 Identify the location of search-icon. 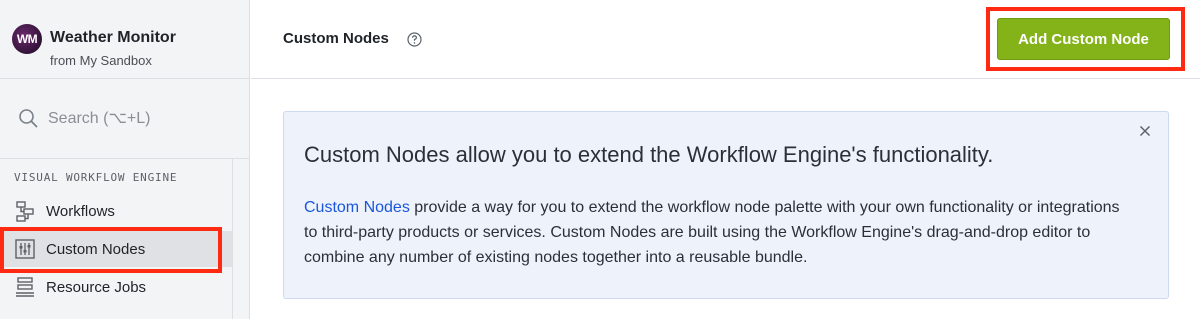
(28, 118).